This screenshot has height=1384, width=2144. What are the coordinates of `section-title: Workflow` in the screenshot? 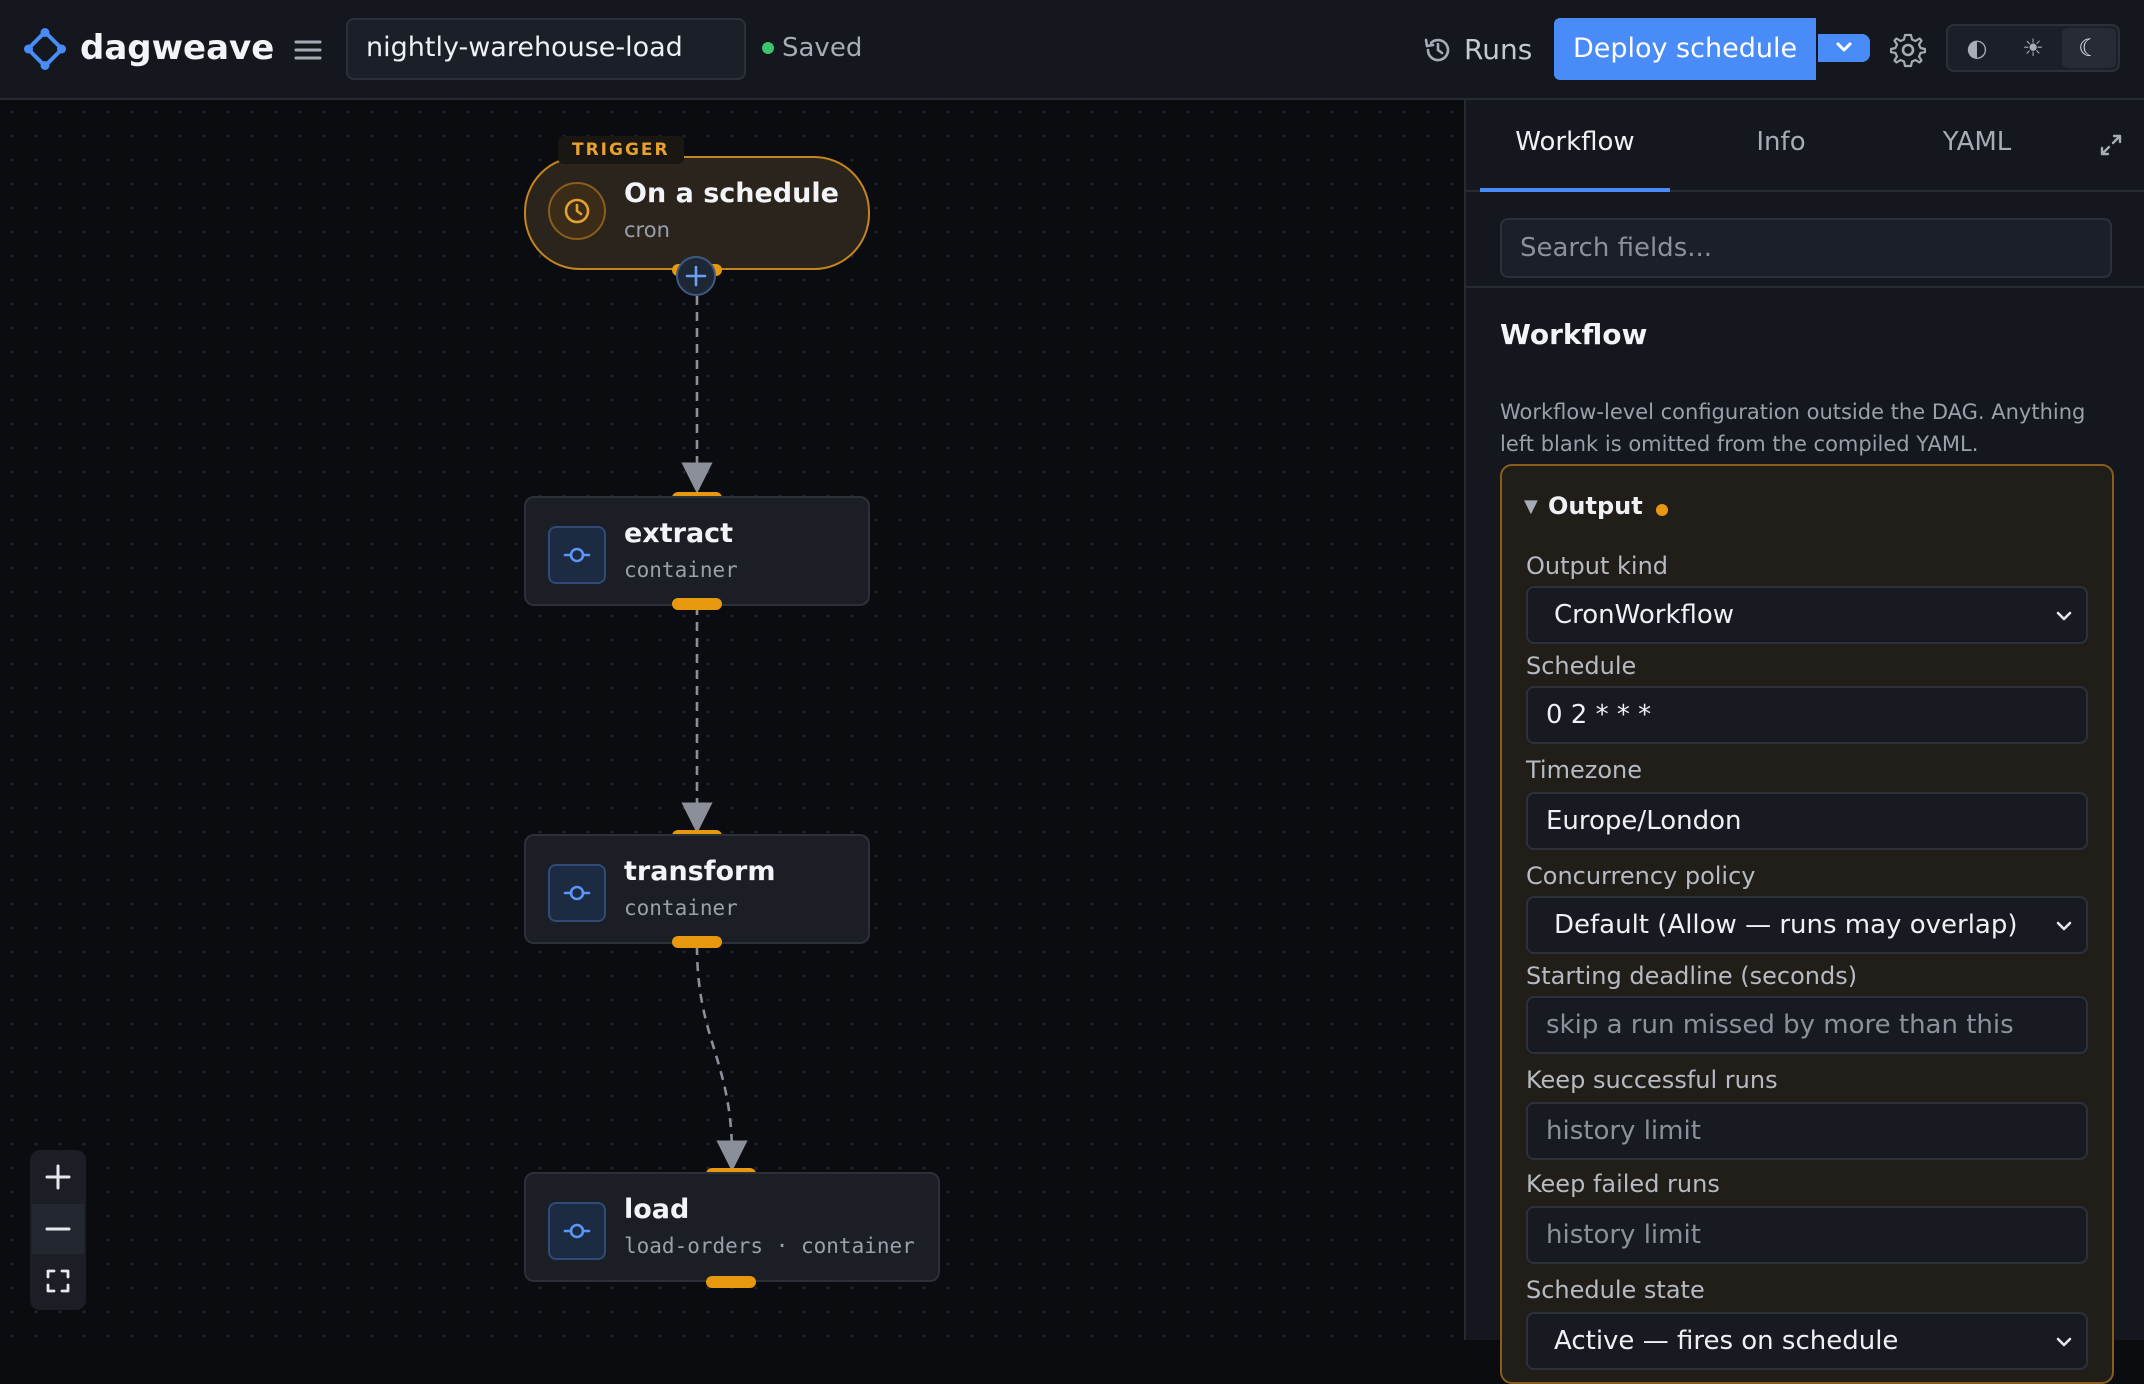 It's located at (1574, 334).